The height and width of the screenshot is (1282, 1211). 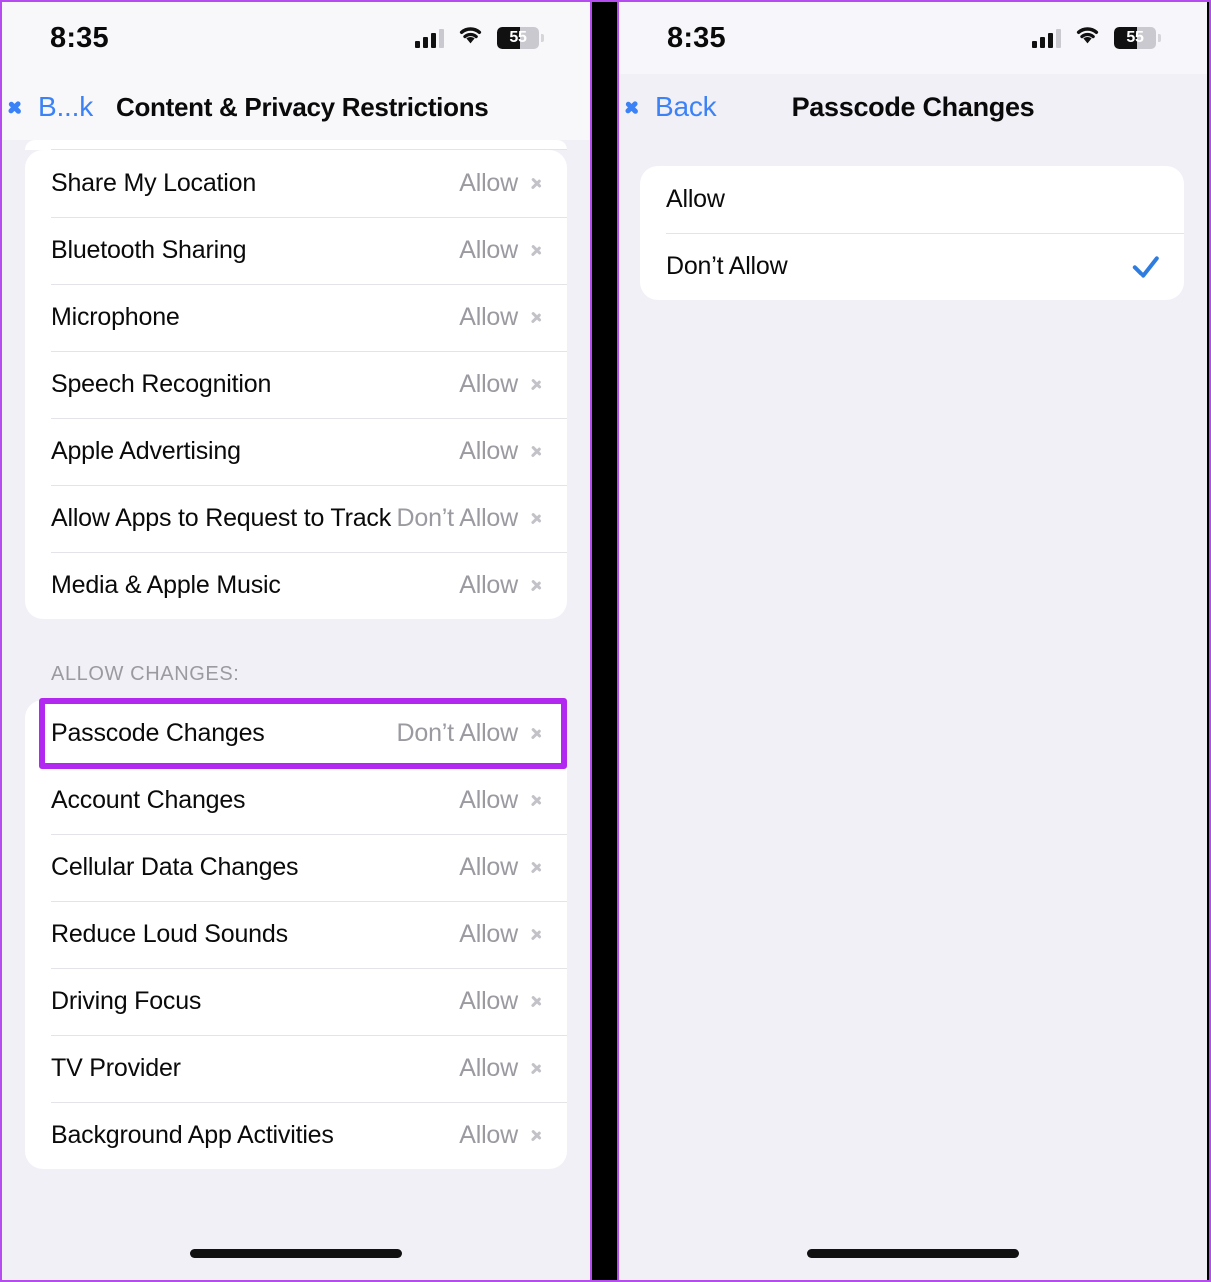 I want to click on checkmark-icon, so click(x=1144, y=267).